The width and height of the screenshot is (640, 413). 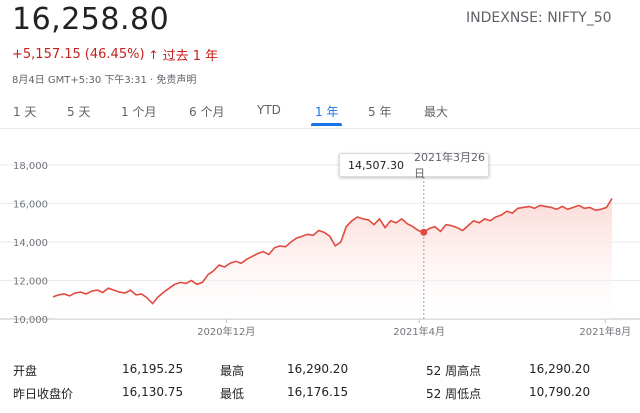 What do you see at coordinates (91, 19) in the screenshot?
I see `price-value: 16,258.80` at bounding box center [91, 19].